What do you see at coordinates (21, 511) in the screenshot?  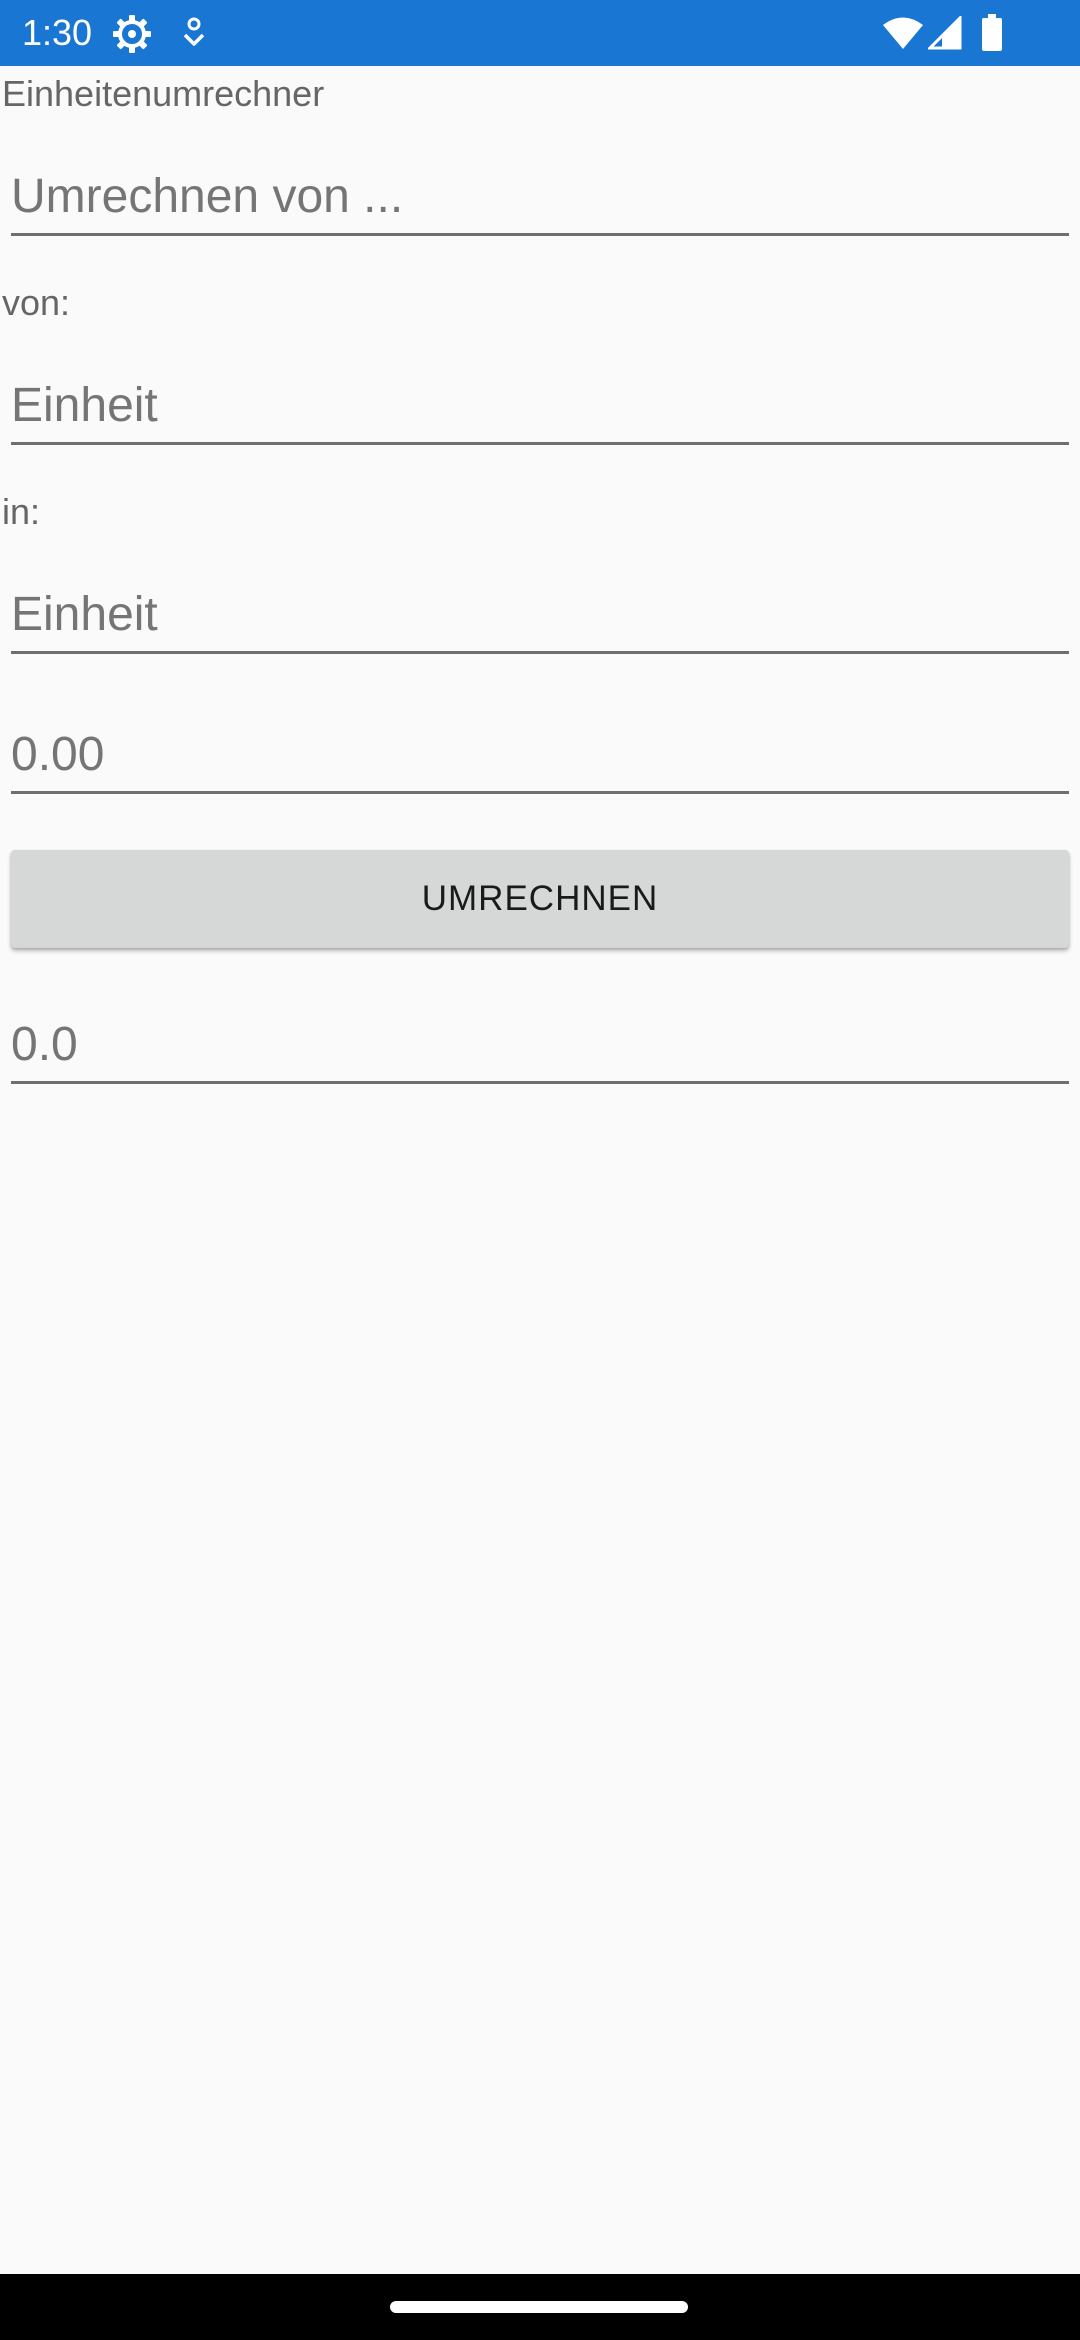 I see `to-label: in:` at bounding box center [21, 511].